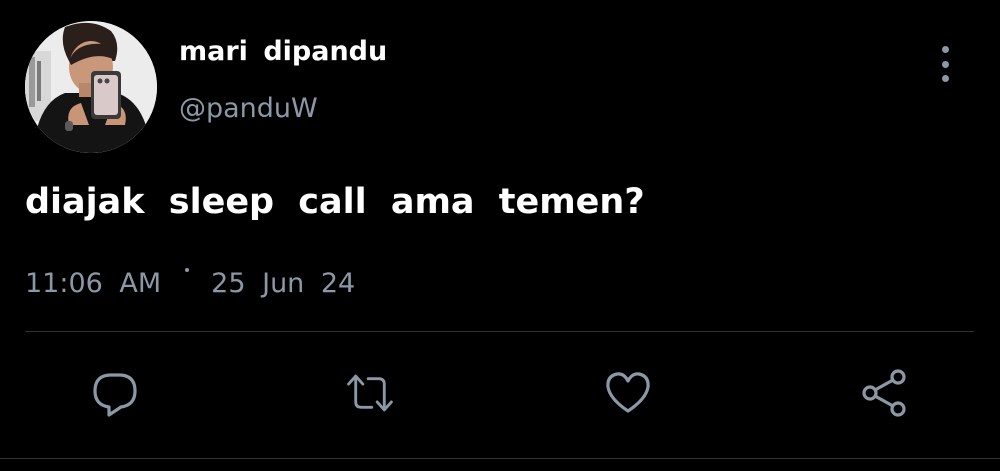 This screenshot has height=471, width=1000. What do you see at coordinates (93, 283) in the screenshot?
I see `tweet-time: 11:06 AM` at bounding box center [93, 283].